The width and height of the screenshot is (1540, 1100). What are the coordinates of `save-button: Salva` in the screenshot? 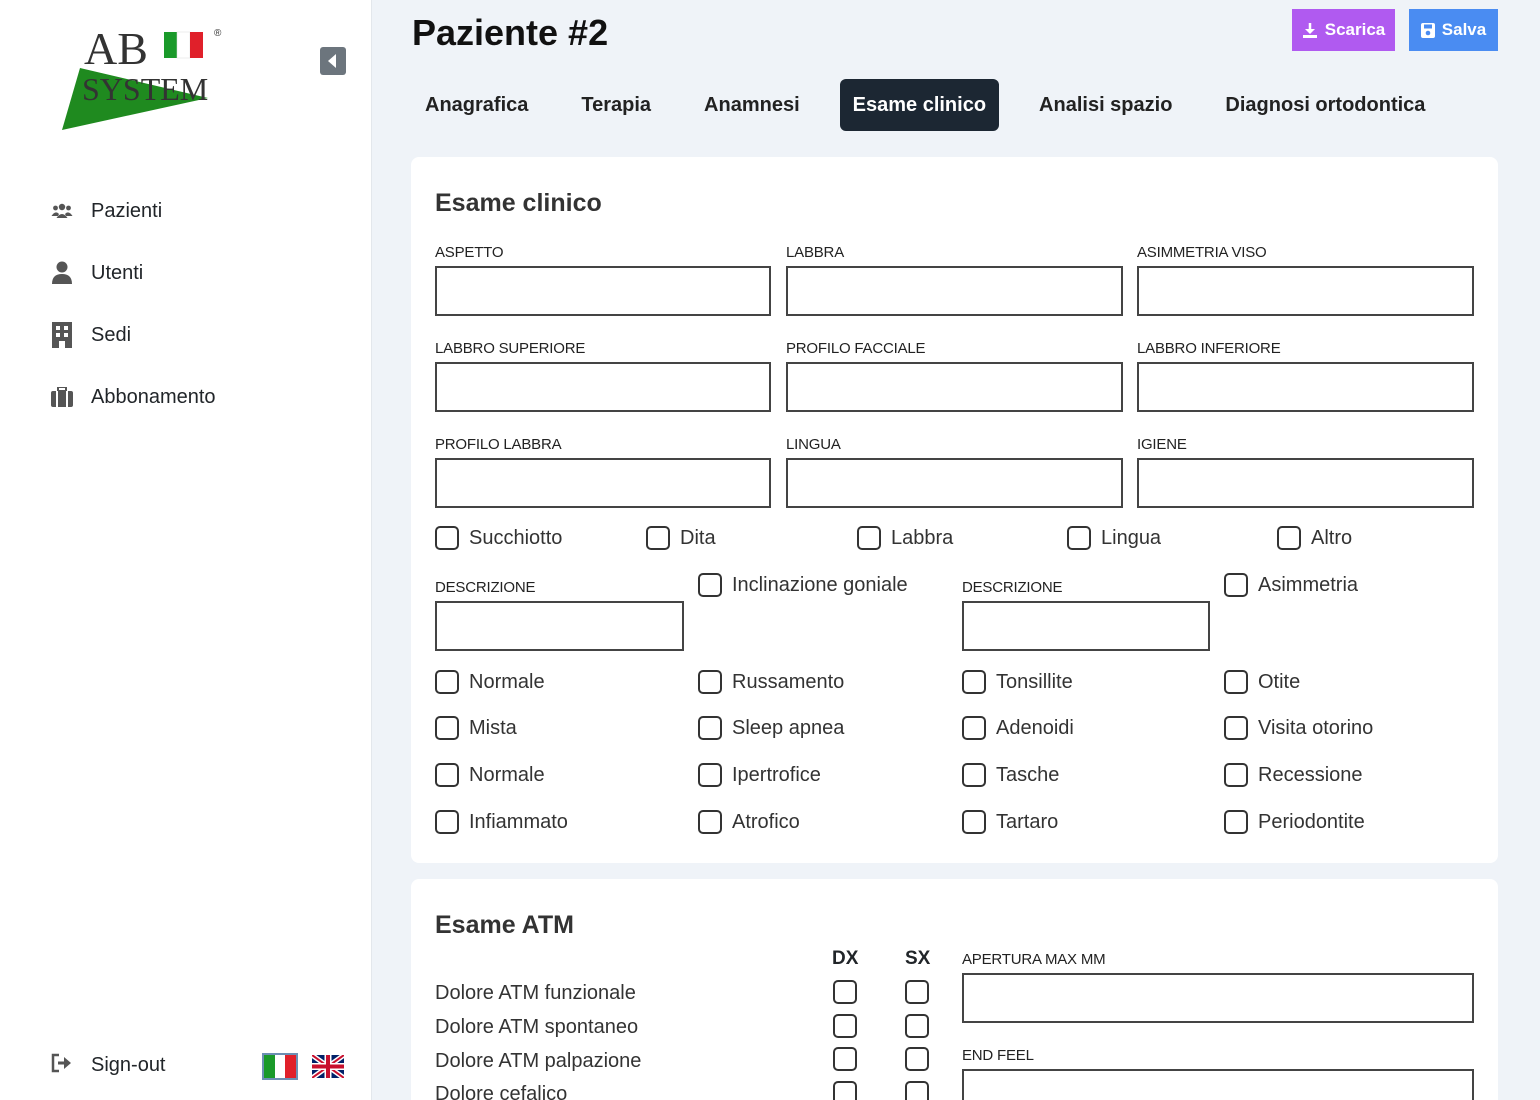 It's located at (1453, 30).